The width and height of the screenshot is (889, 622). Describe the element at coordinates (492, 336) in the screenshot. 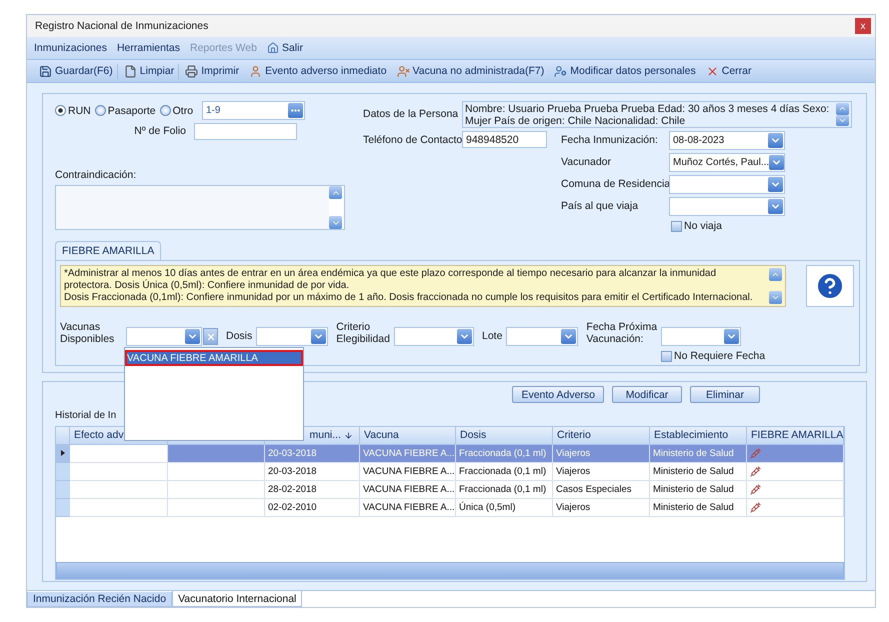

I see `field-label: Lote` at that location.